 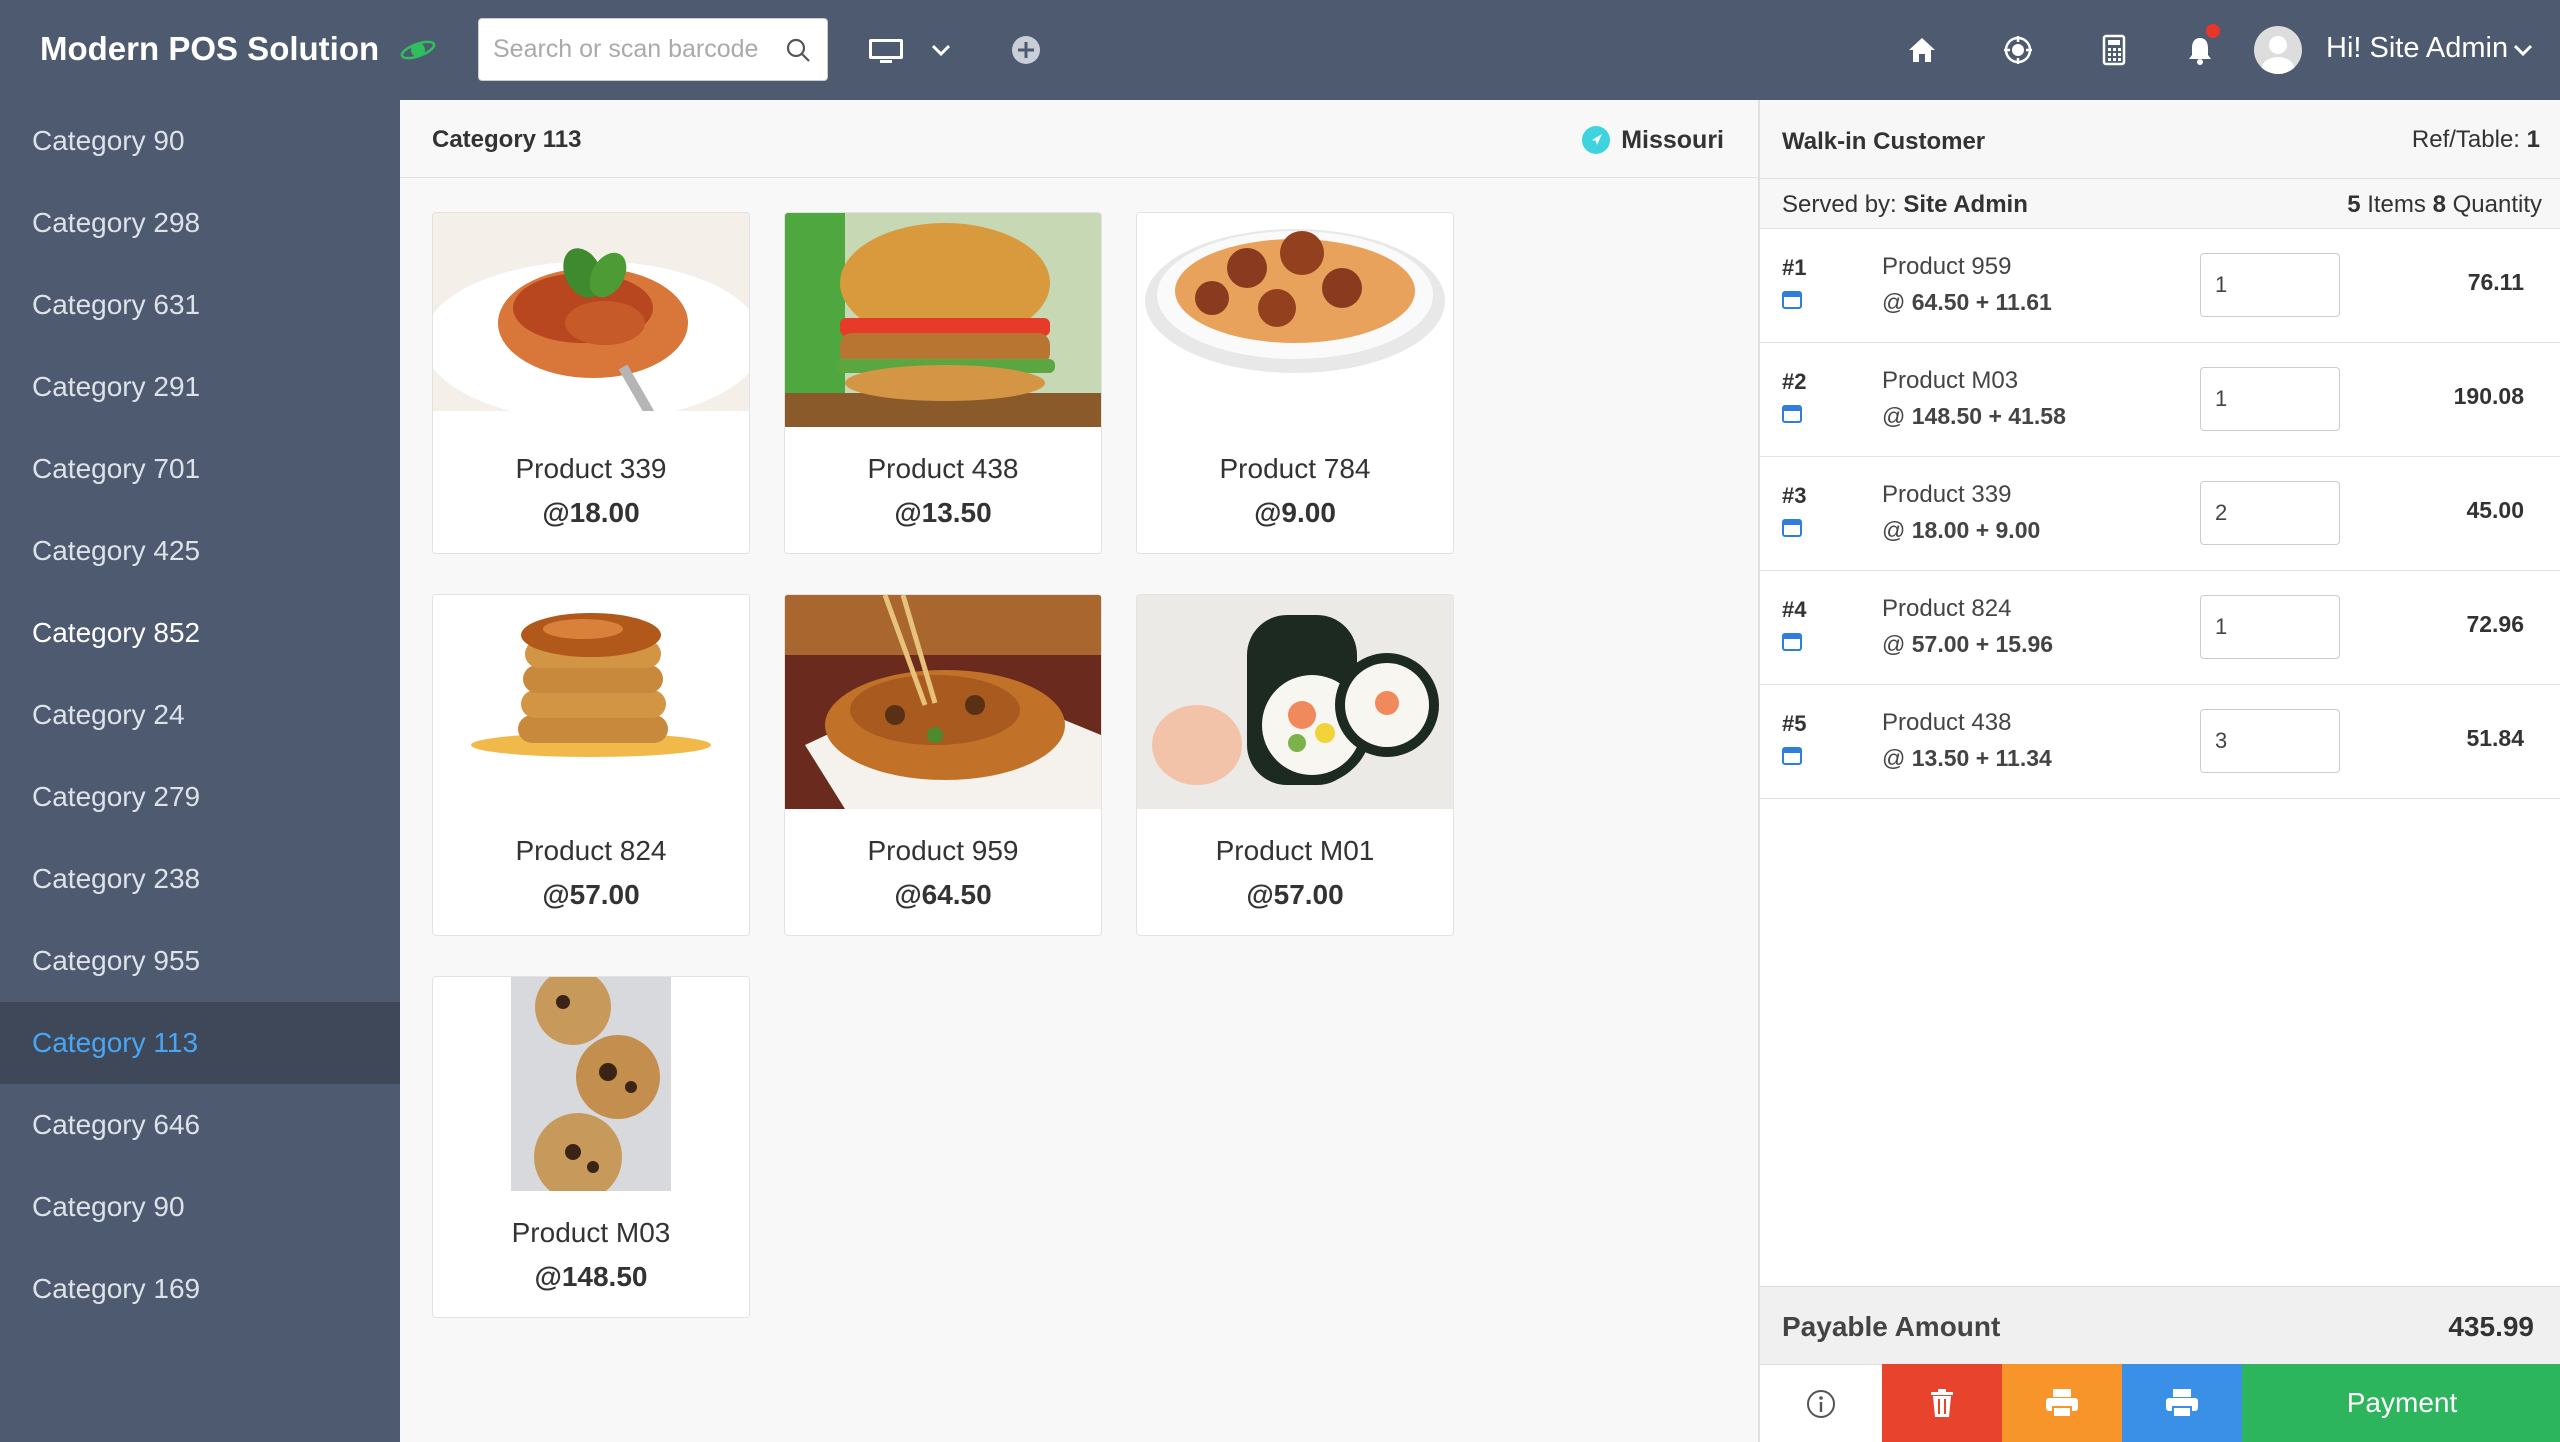 What do you see at coordinates (943, 765) in the screenshot?
I see `product-card: Product 959 @64.50` at bounding box center [943, 765].